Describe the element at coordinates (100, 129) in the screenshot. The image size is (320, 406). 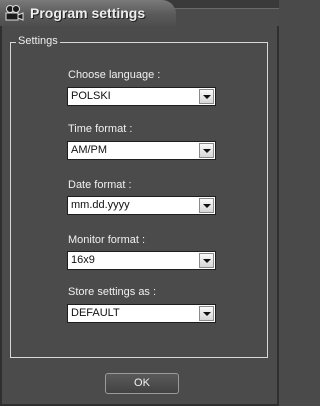
I see `time-format-label: Time format :` at that location.